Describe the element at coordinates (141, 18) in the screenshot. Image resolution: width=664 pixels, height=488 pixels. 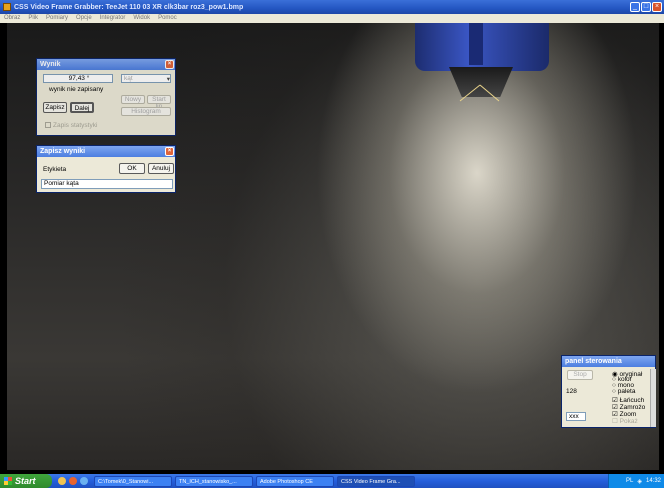
I see `menu-widok: Widok` at that location.